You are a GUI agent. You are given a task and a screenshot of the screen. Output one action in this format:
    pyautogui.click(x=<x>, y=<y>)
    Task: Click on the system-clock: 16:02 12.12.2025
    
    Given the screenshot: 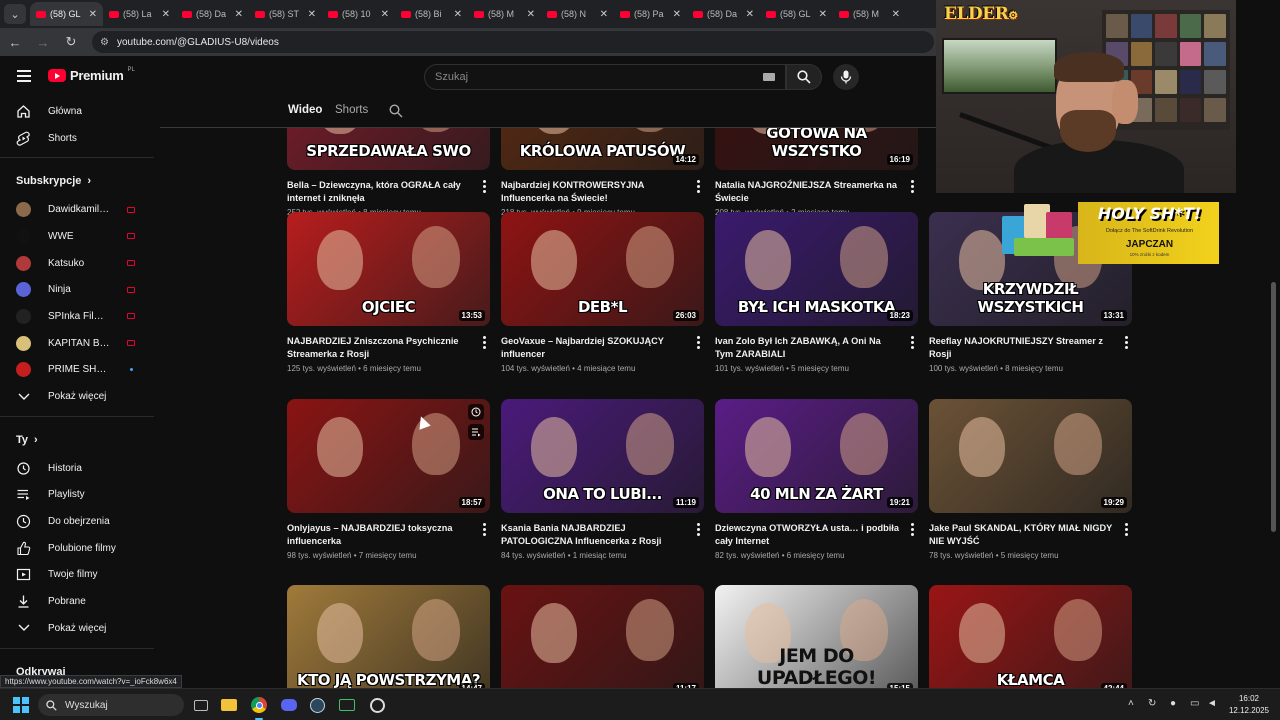 What is the action you would take?
    pyautogui.click(x=1249, y=705)
    